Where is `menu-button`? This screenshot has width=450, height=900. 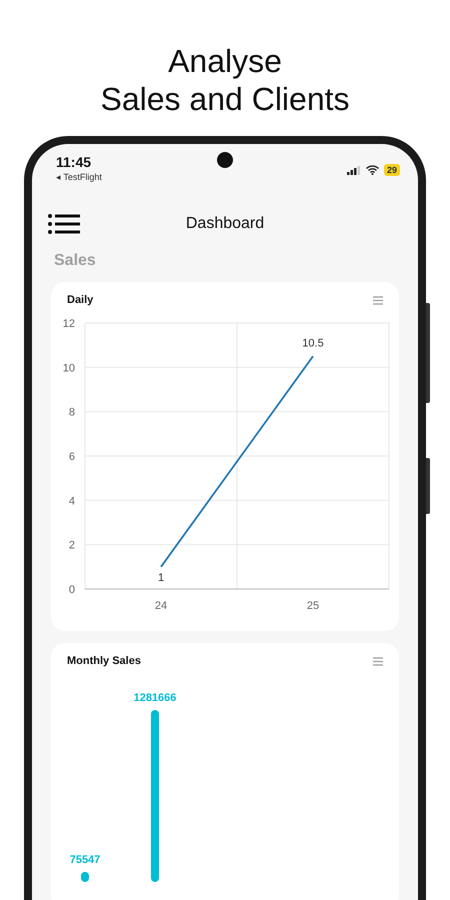
menu-button is located at coordinates (65, 224).